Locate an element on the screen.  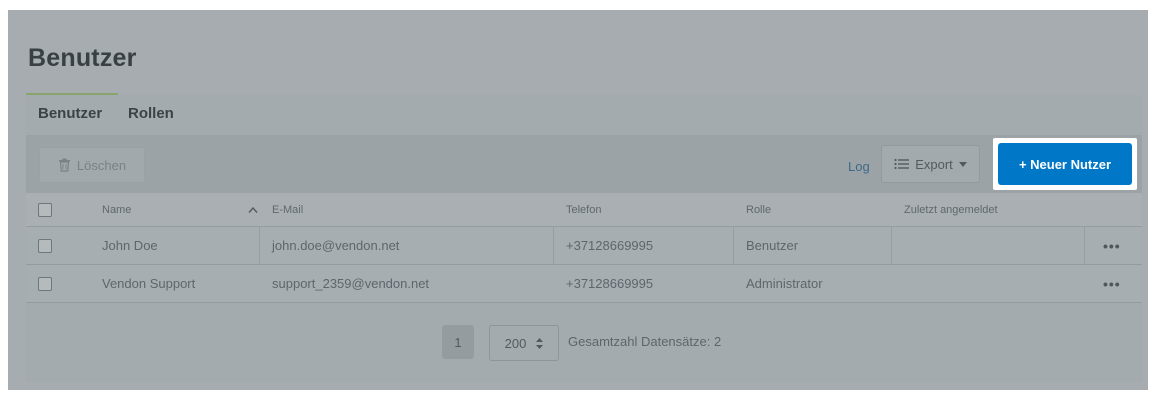
total-records: Gesamtzahl Datensätze: 2 is located at coordinates (645, 341).